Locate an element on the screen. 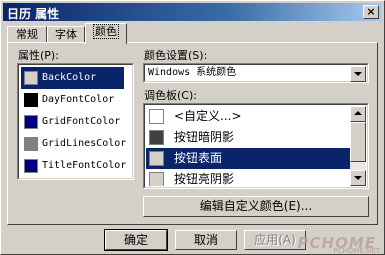 The height and width of the screenshot is (255, 385). scroll-up-button is located at coordinates (358, 114).